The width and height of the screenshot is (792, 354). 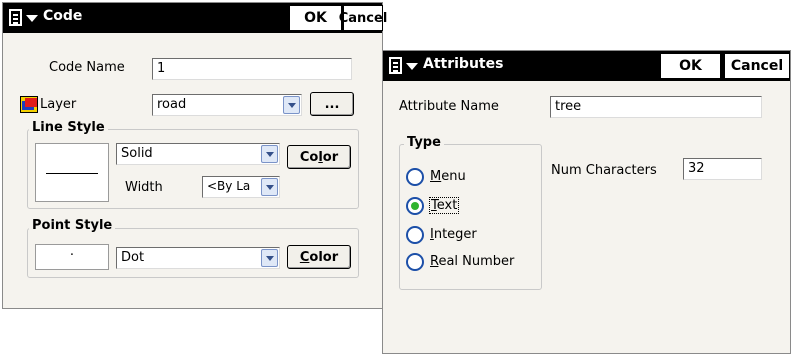 What do you see at coordinates (72, 225) in the screenshot?
I see `point-style-label: Point Style` at bounding box center [72, 225].